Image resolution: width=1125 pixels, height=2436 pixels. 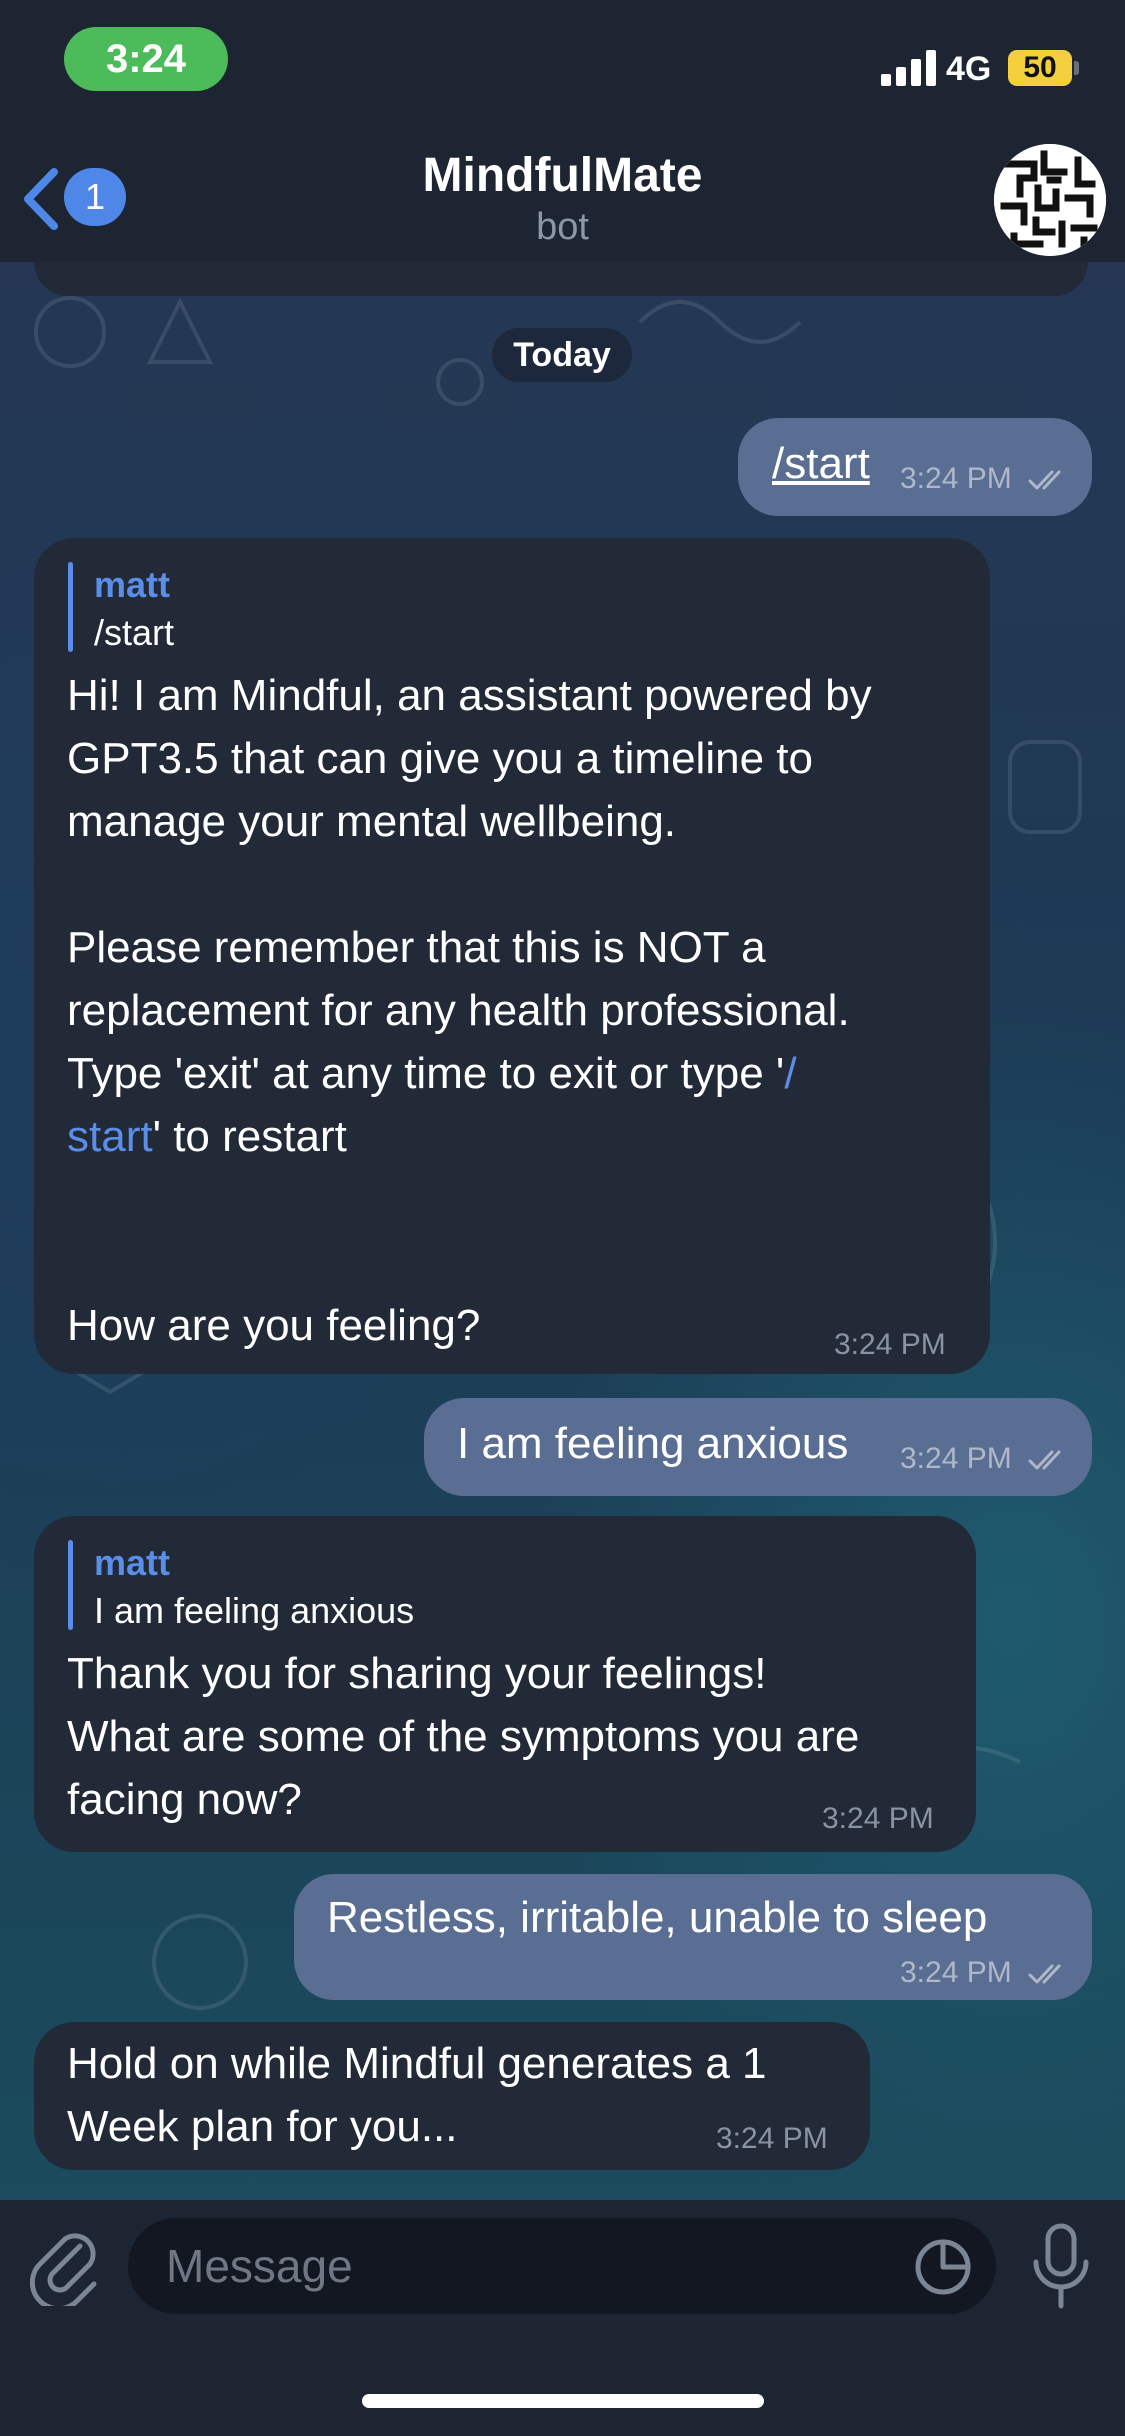 I want to click on message-text: /start, so click(x=821, y=463).